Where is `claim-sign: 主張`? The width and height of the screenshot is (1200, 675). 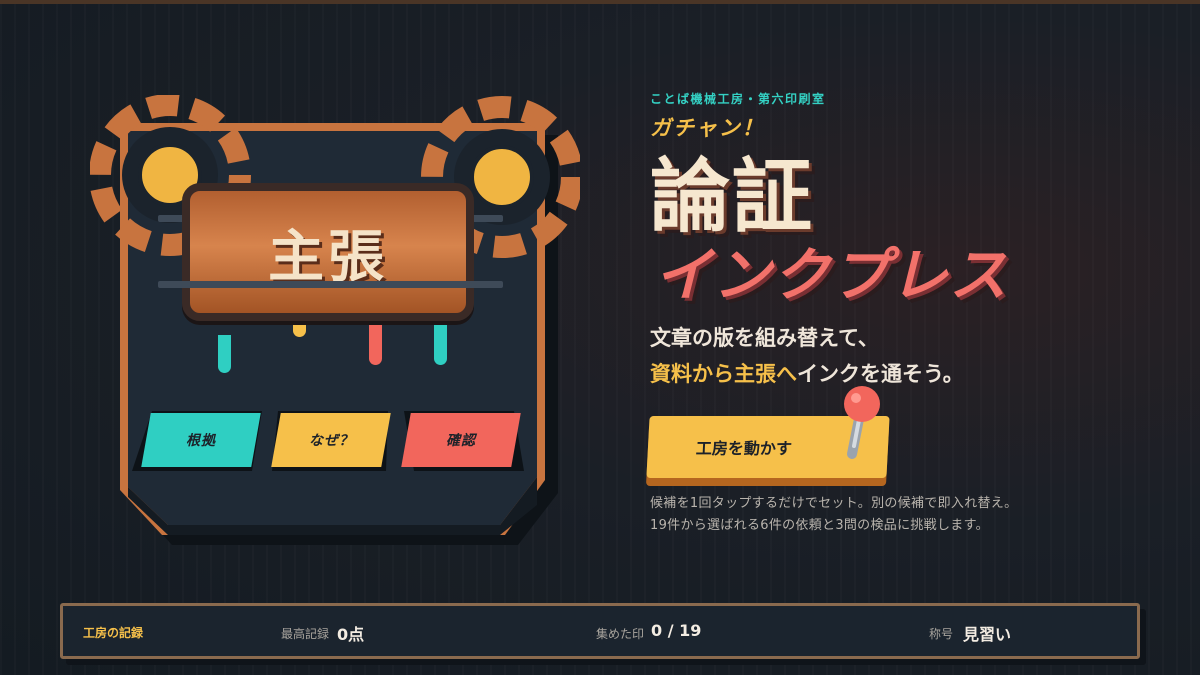
claim-sign: 主張 is located at coordinates (328, 252).